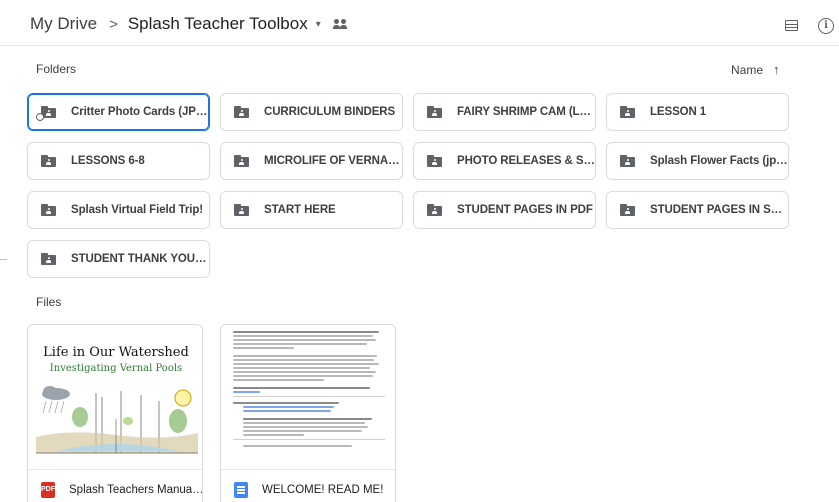 The width and height of the screenshot is (839, 502). What do you see at coordinates (3, 259) in the screenshot?
I see `divider` at bounding box center [3, 259].